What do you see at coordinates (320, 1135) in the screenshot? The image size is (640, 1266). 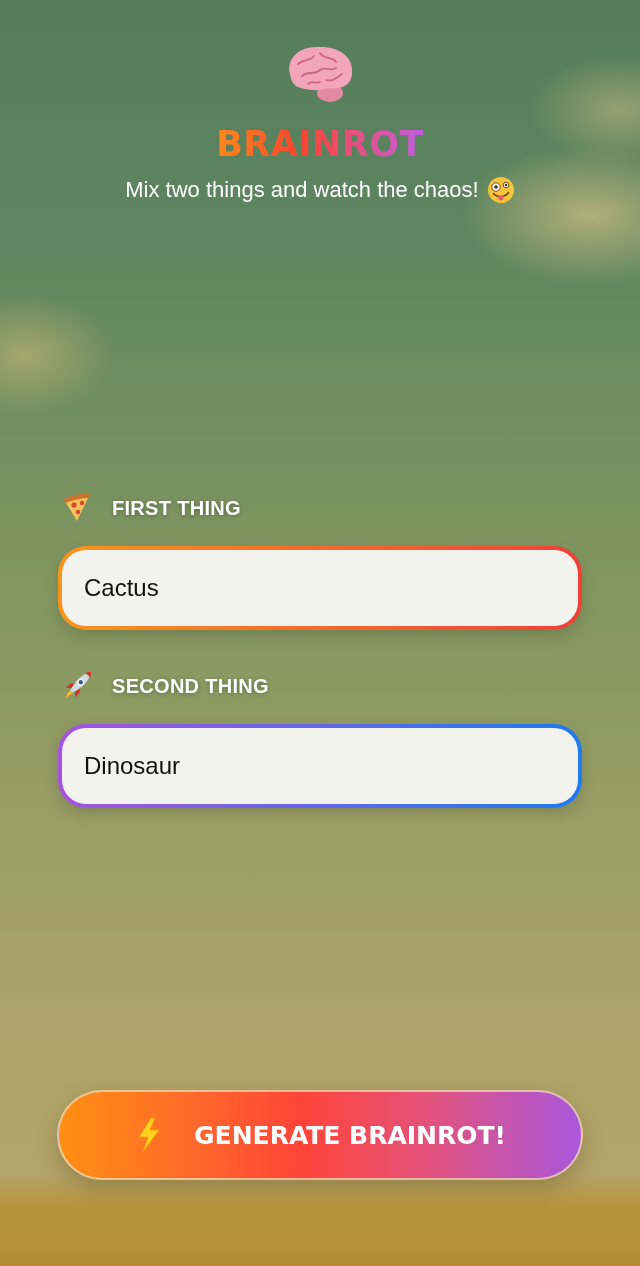 I see `generate-button: GENERATE BRAINROT!` at bounding box center [320, 1135].